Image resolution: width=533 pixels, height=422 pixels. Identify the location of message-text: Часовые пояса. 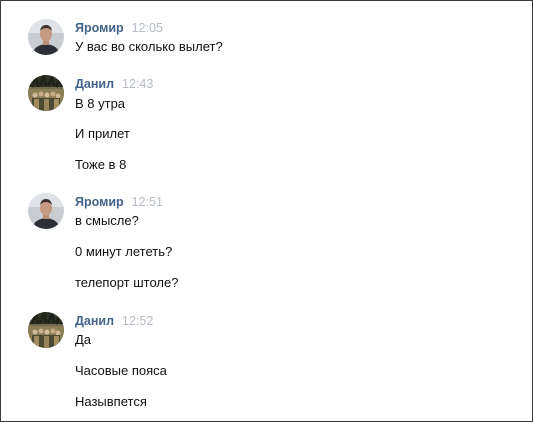
(121, 370).